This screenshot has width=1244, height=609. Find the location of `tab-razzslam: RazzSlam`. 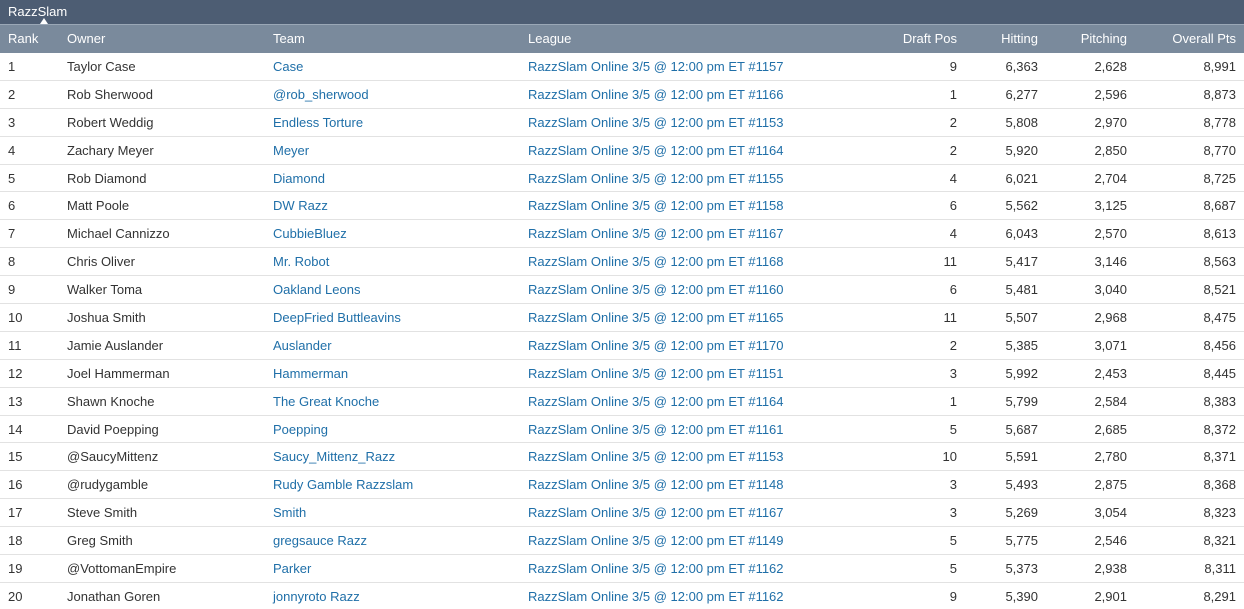

tab-razzslam: RazzSlam is located at coordinates (37, 12).